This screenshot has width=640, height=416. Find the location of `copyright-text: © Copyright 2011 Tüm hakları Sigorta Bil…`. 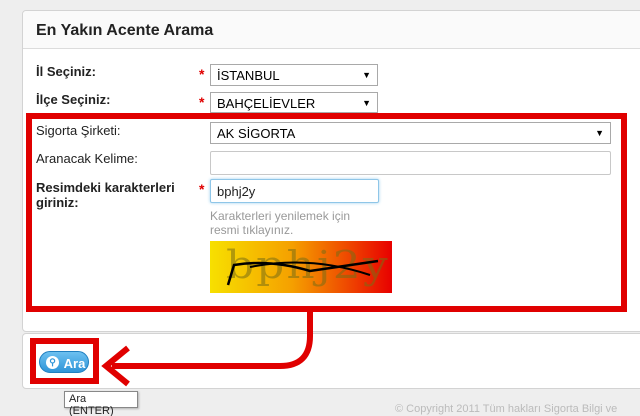

copyright-text: © Copyright 2011 Tüm hakları Sigorta Bil… is located at coordinates (506, 409).